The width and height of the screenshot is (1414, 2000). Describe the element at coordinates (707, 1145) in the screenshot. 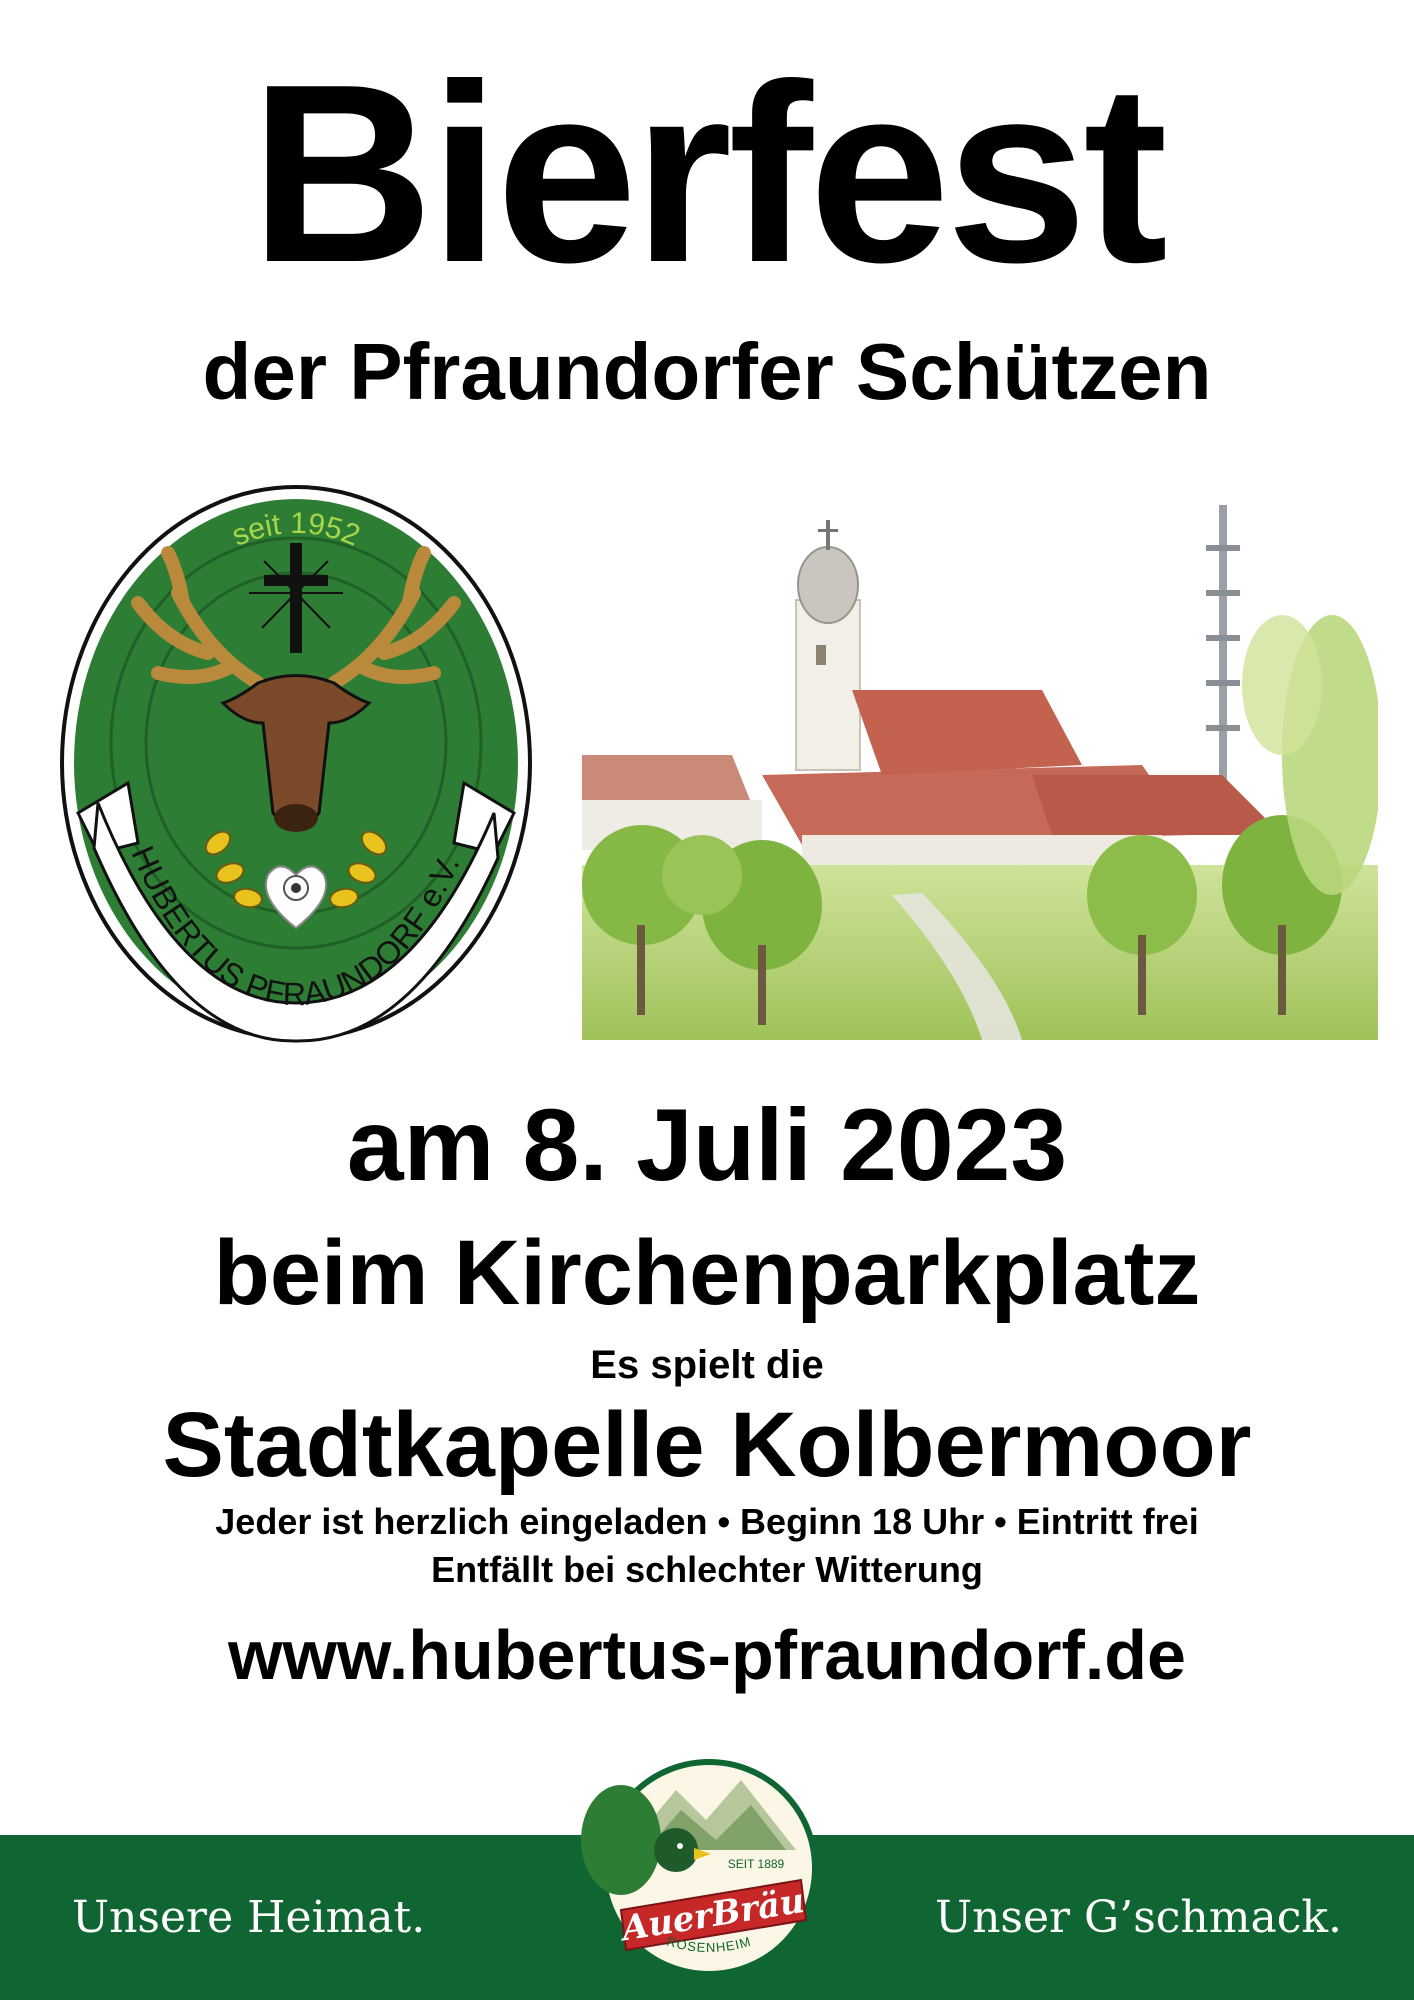

I see `event-date: am 8. Juli 2023` at that location.